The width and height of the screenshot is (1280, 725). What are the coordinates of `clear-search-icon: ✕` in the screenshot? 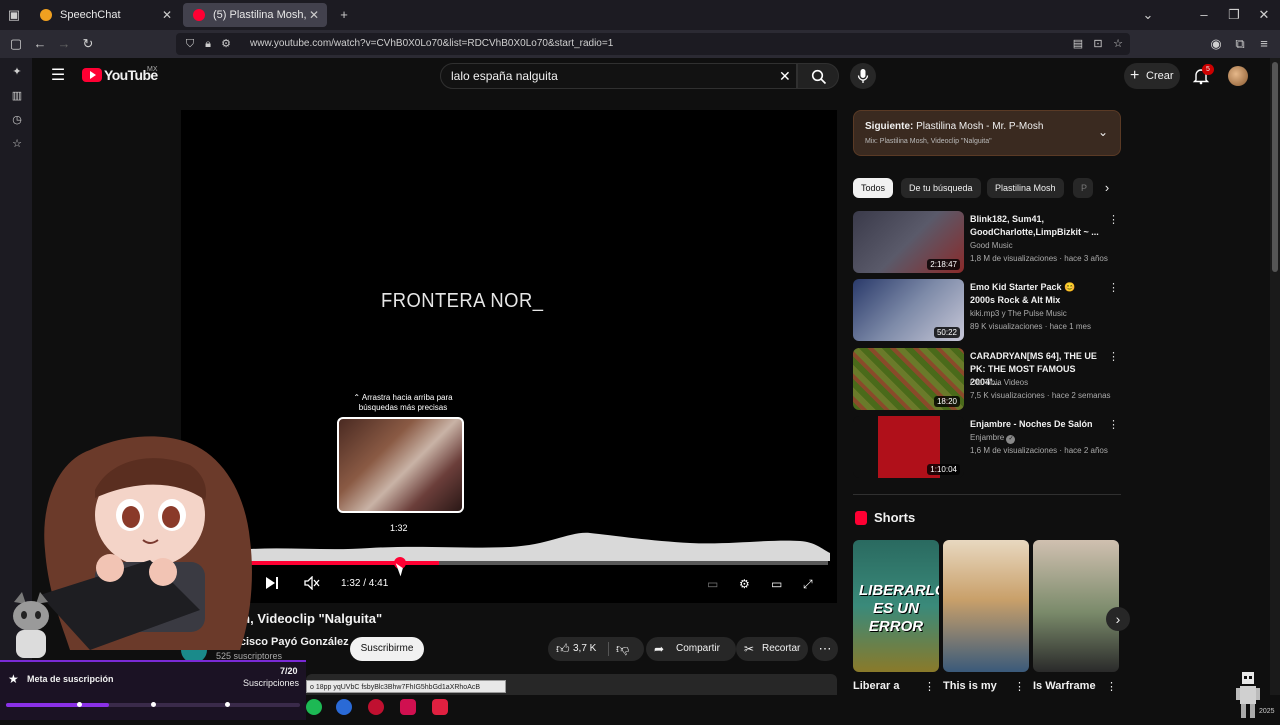 It's located at (785, 76).